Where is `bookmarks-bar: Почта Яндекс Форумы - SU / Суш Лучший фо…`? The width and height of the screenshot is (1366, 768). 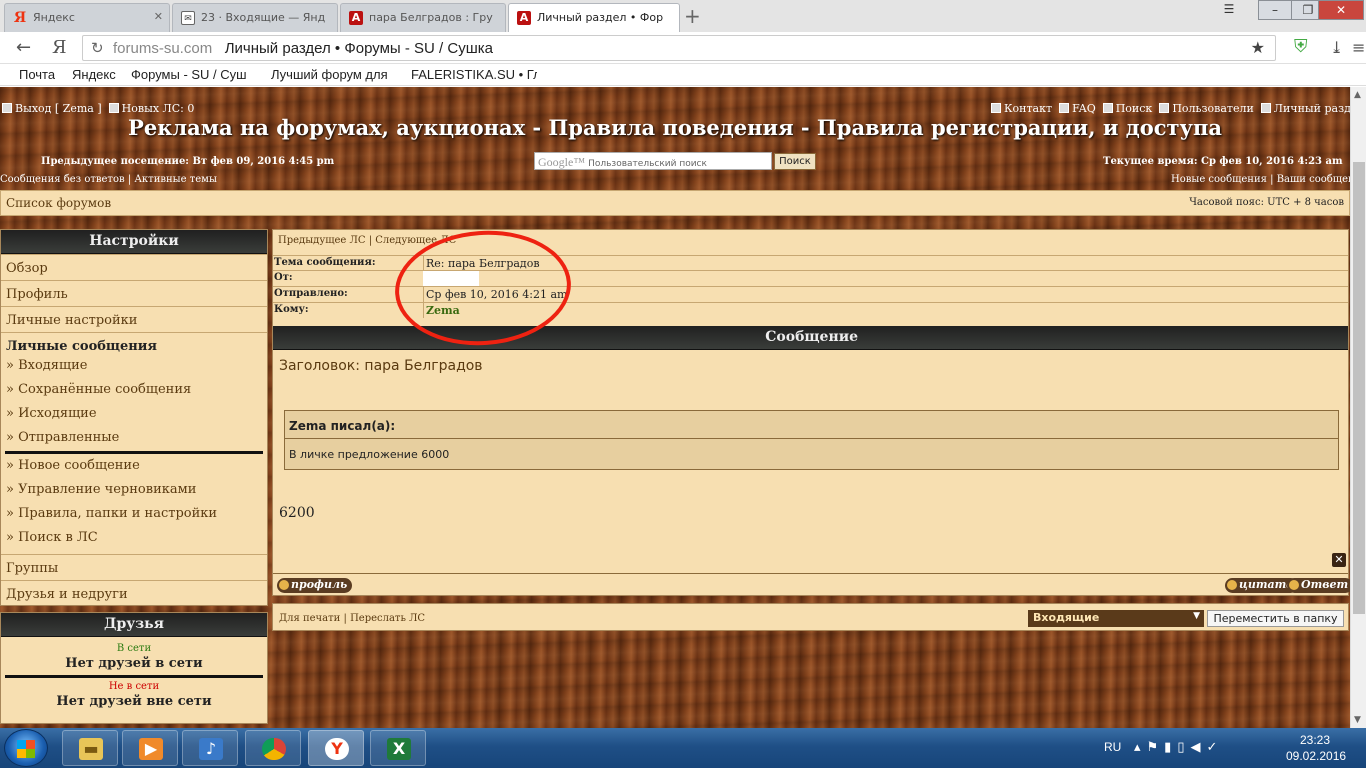
bookmarks-bar: Почта Яндекс Форумы - SU / Суш Лучший фо… is located at coordinates (683, 75).